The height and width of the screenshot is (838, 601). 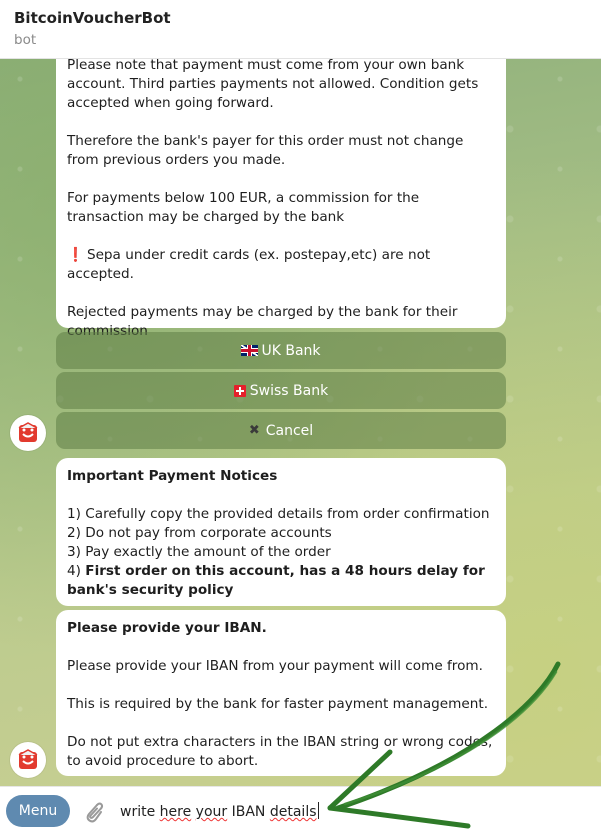 What do you see at coordinates (291, 350) in the screenshot?
I see `uk-bank-label: UK Bank` at bounding box center [291, 350].